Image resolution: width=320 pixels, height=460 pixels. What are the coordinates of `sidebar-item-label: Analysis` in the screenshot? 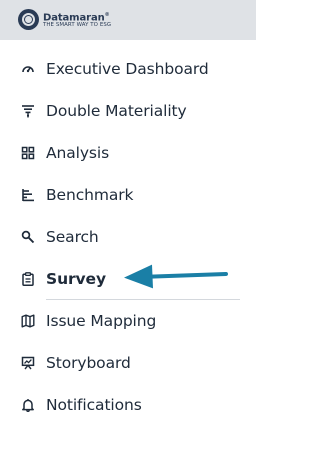 It's located at (78, 153).